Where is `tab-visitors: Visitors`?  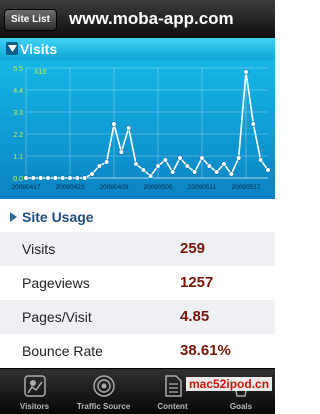
tab-visitors: Visitors is located at coordinates (34, 391).